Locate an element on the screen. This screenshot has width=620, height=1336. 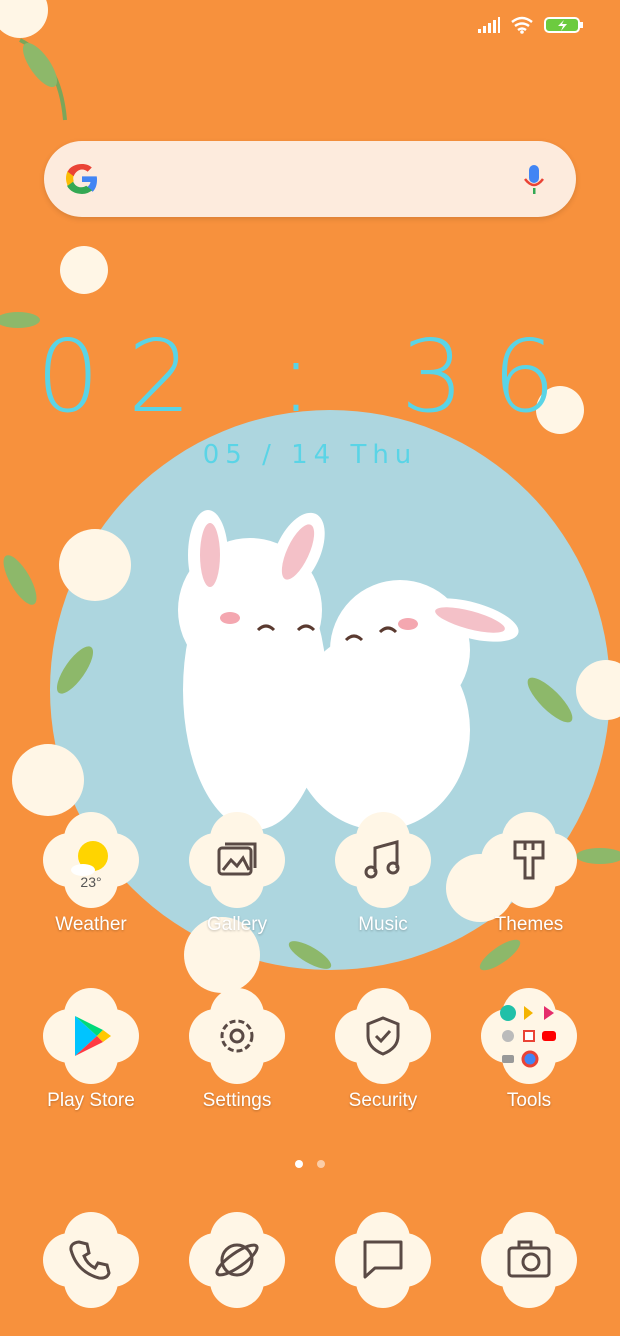
mic-icon is located at coordinates (534, 180).